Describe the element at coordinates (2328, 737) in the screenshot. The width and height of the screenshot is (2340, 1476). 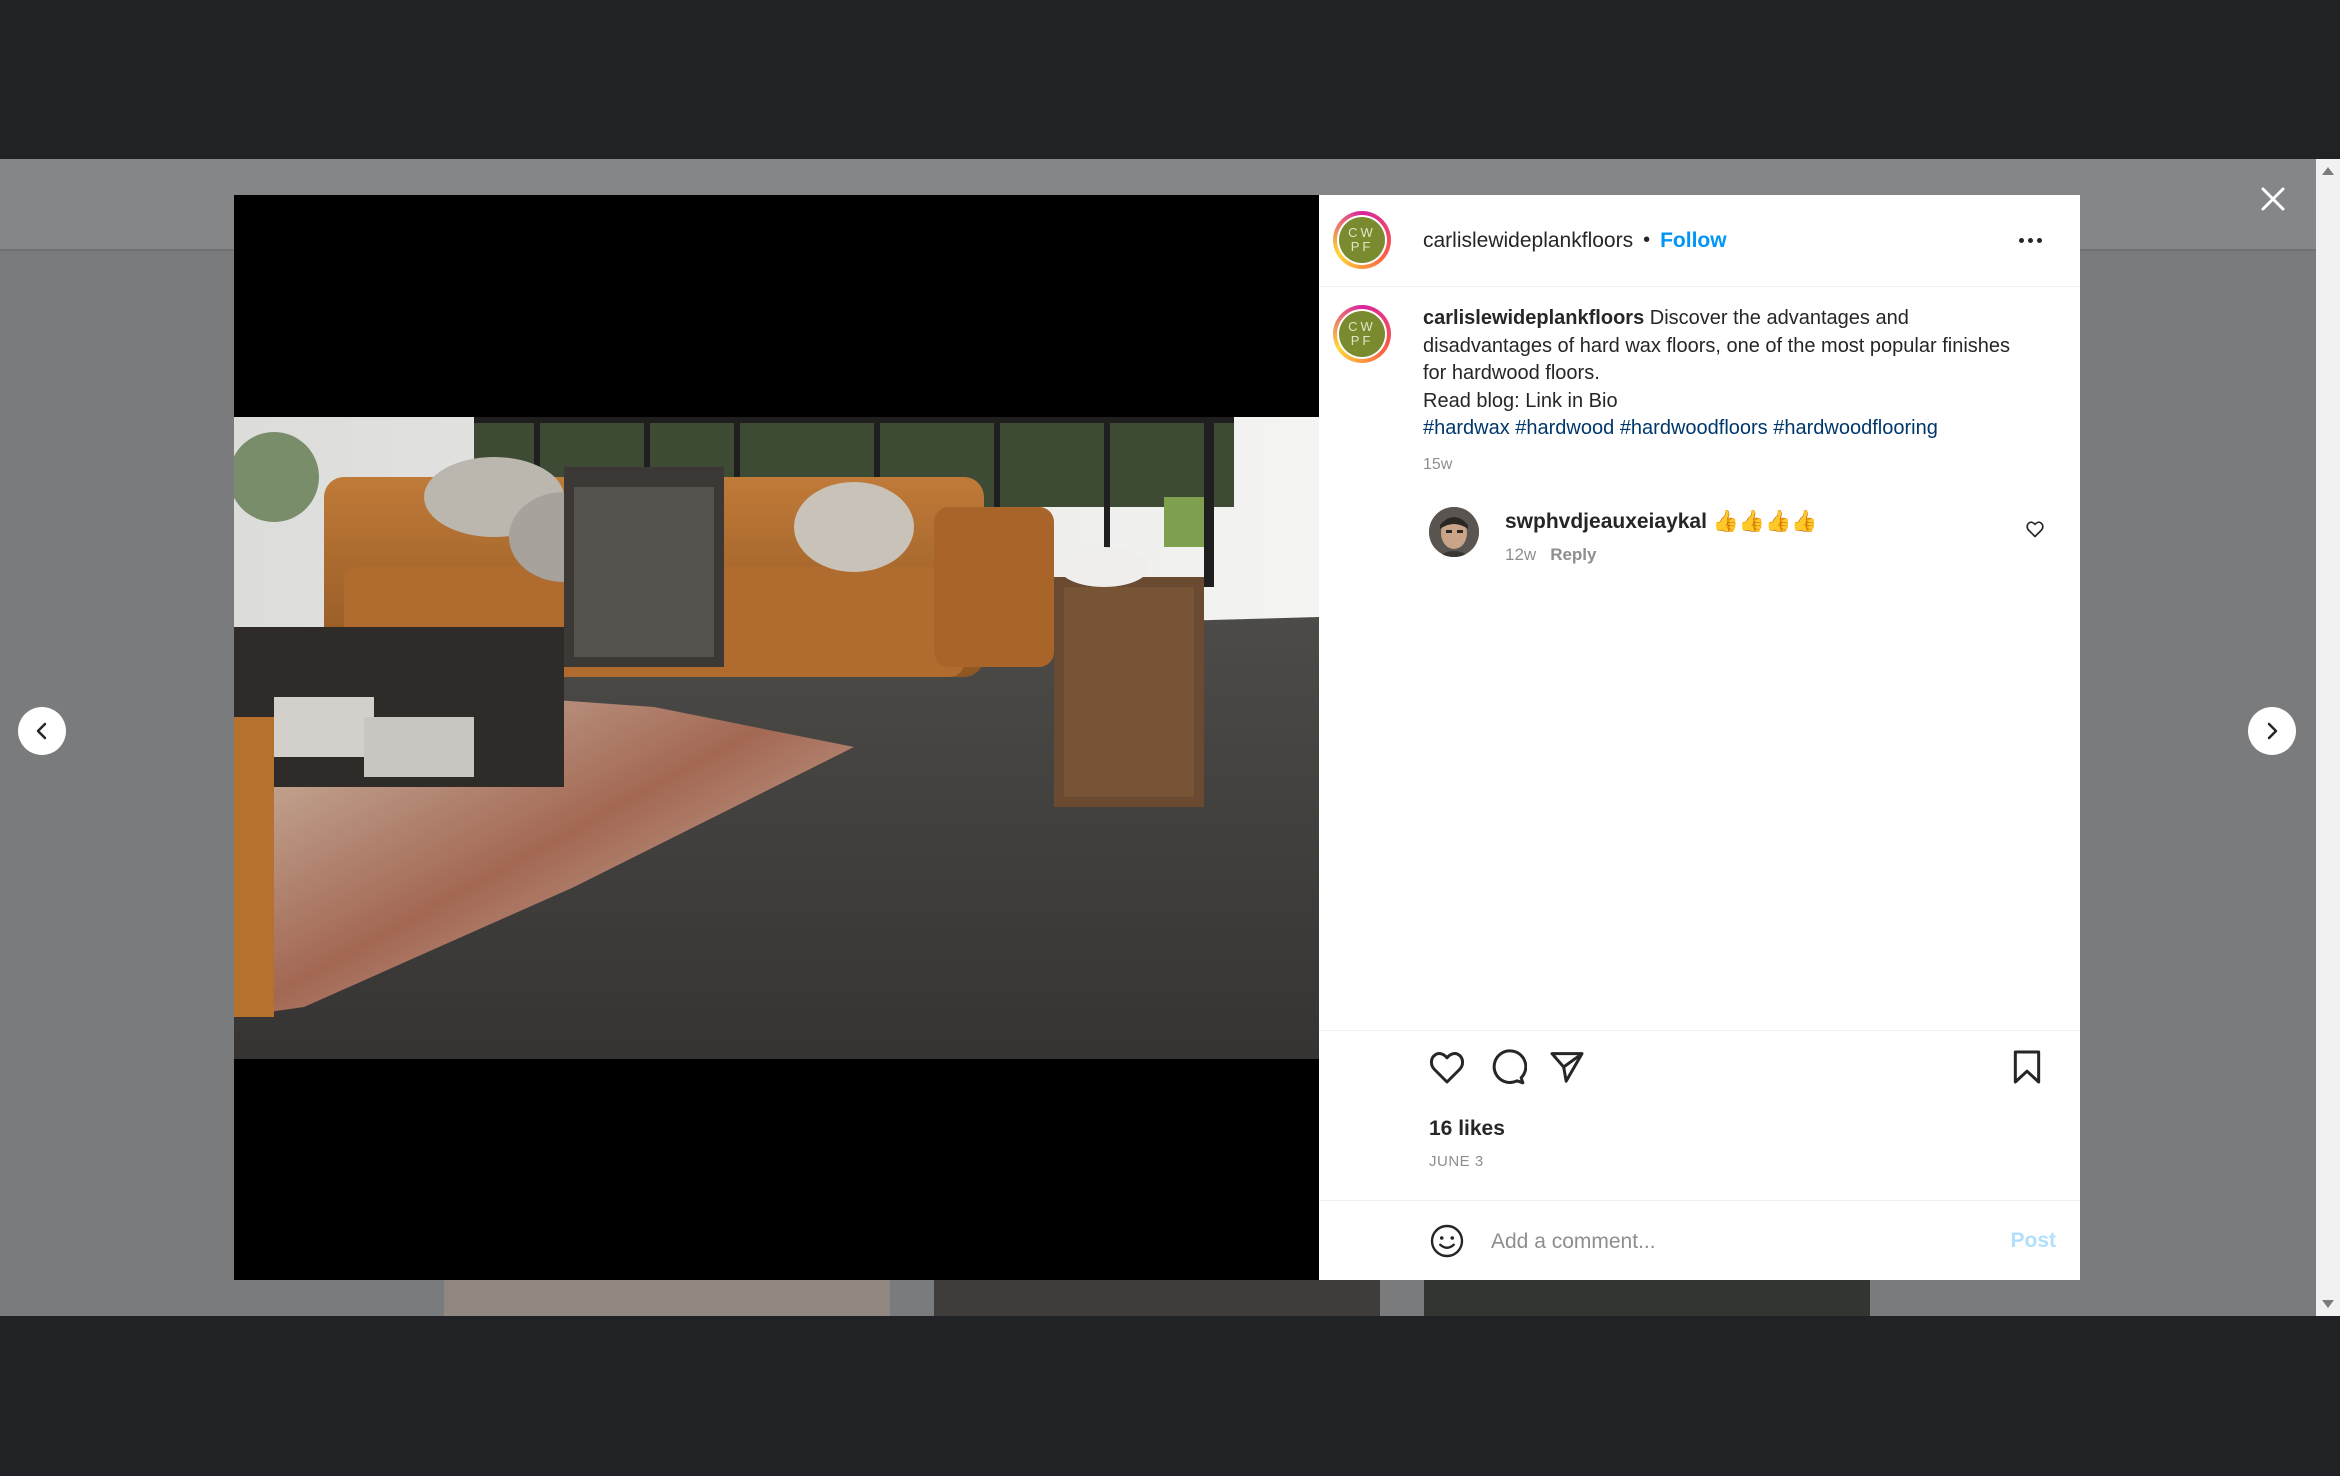
I see `page-scrollbar` at that location.